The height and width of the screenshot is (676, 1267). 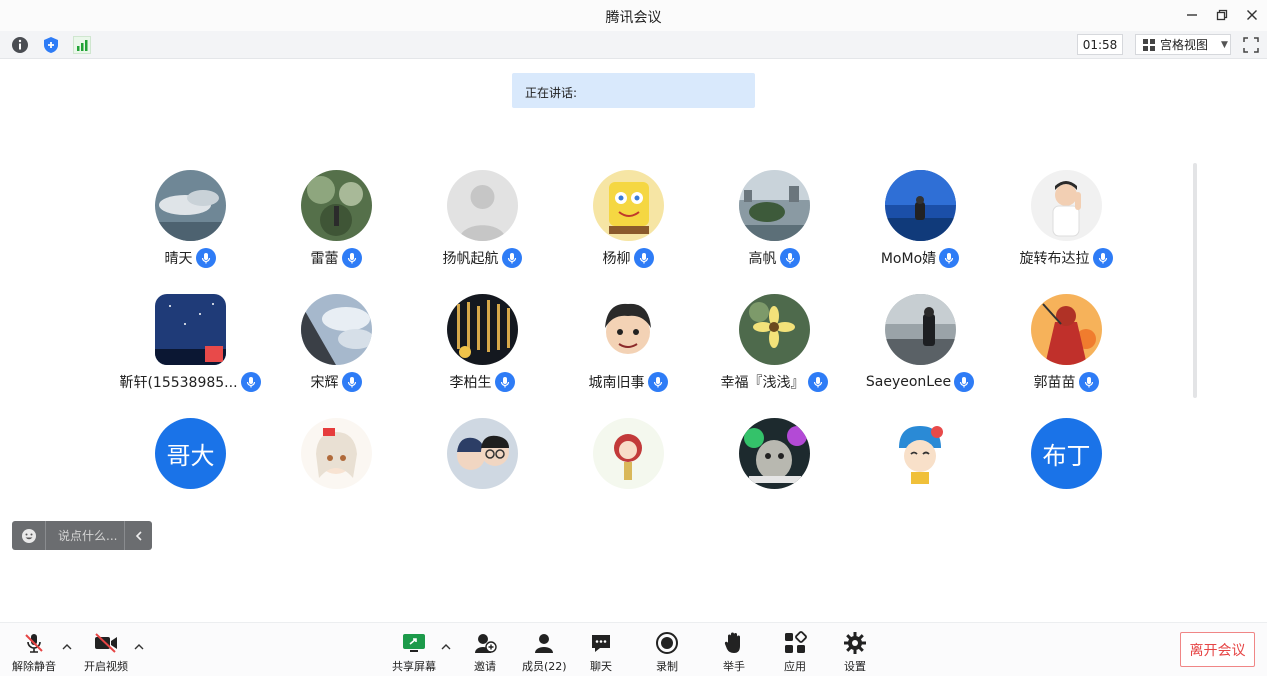 I want to click on share-screen-button: 共享屏幕, so click(x=414, y=653).